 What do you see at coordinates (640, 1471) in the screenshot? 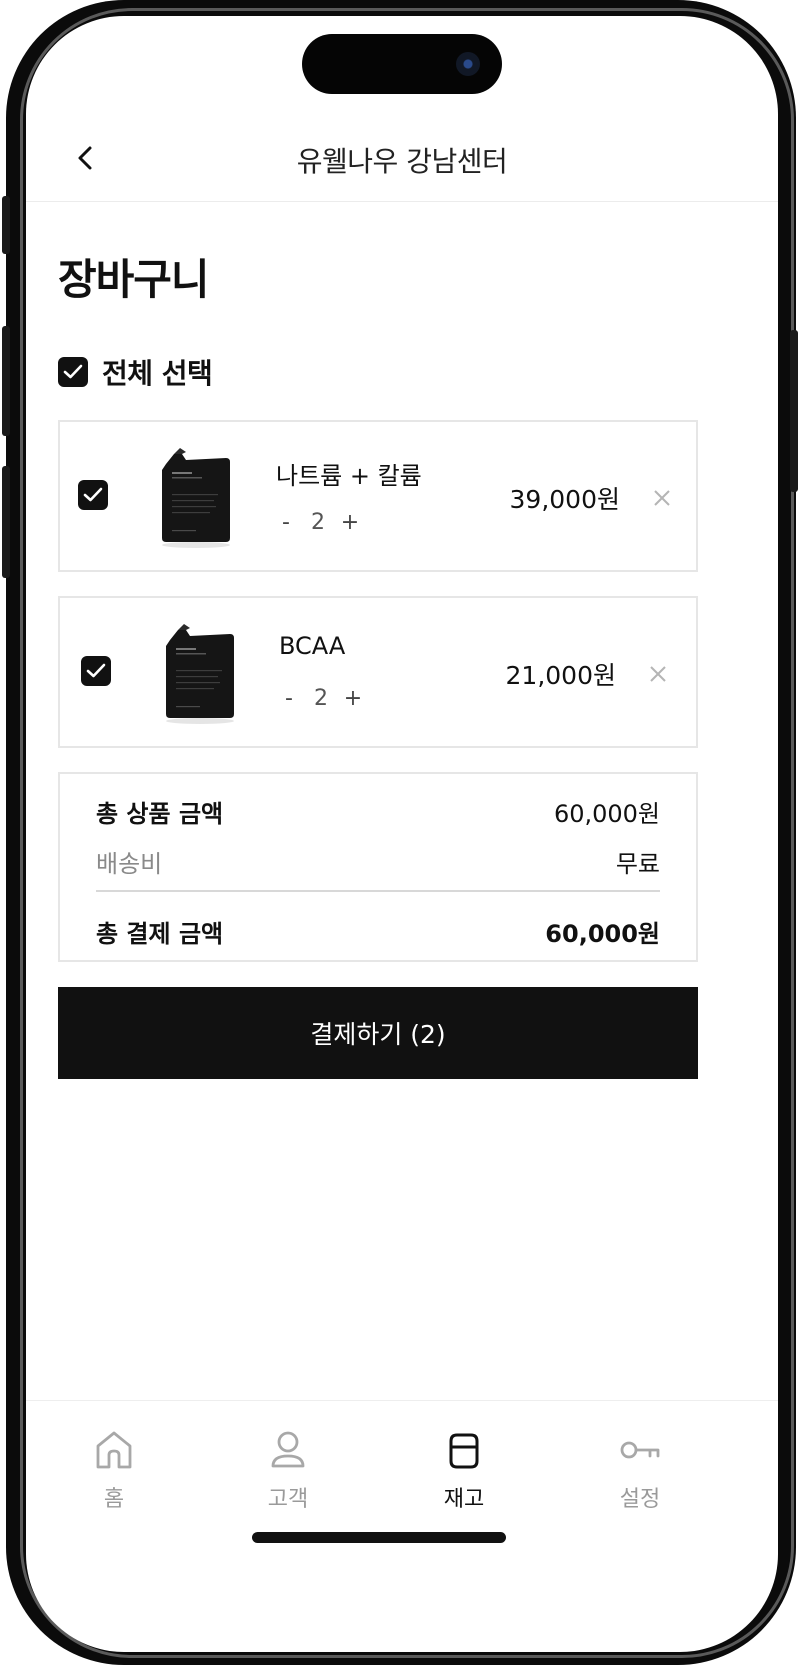
I see `tab-settings: 설정` at bounding box center [640, 1471].